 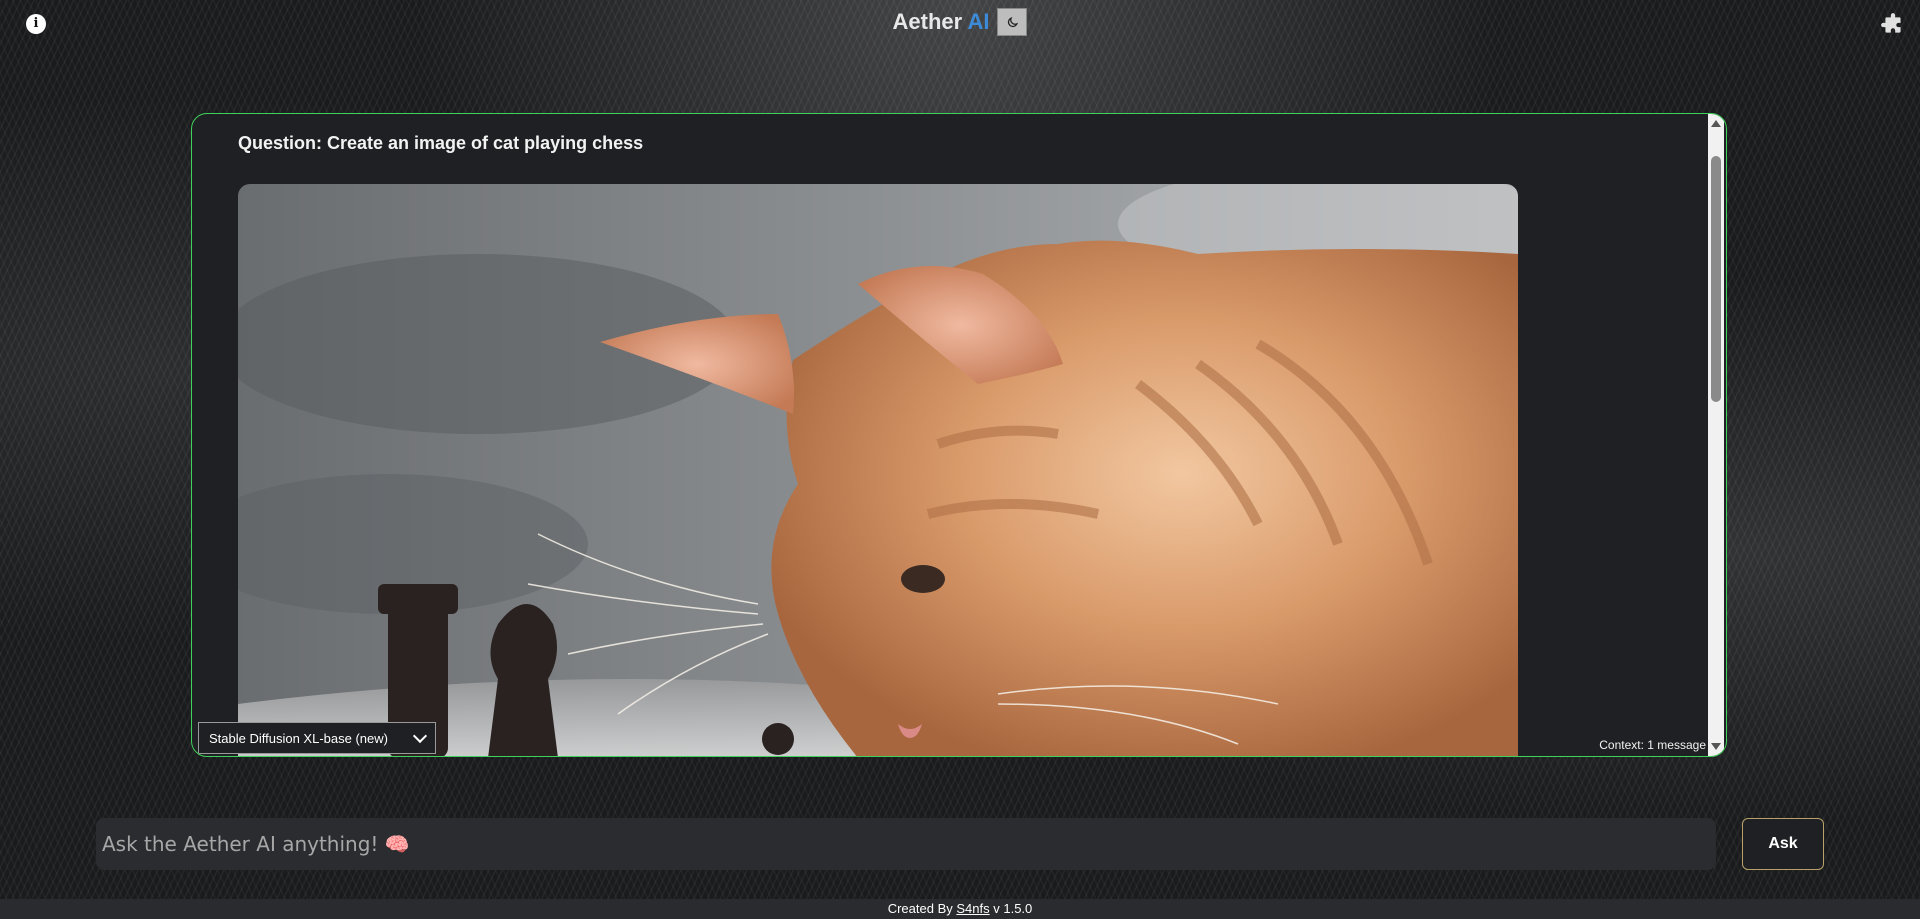 I want to click on model-select-value: Stable Diffusion XL-base (new), so click(x=298, y=738).